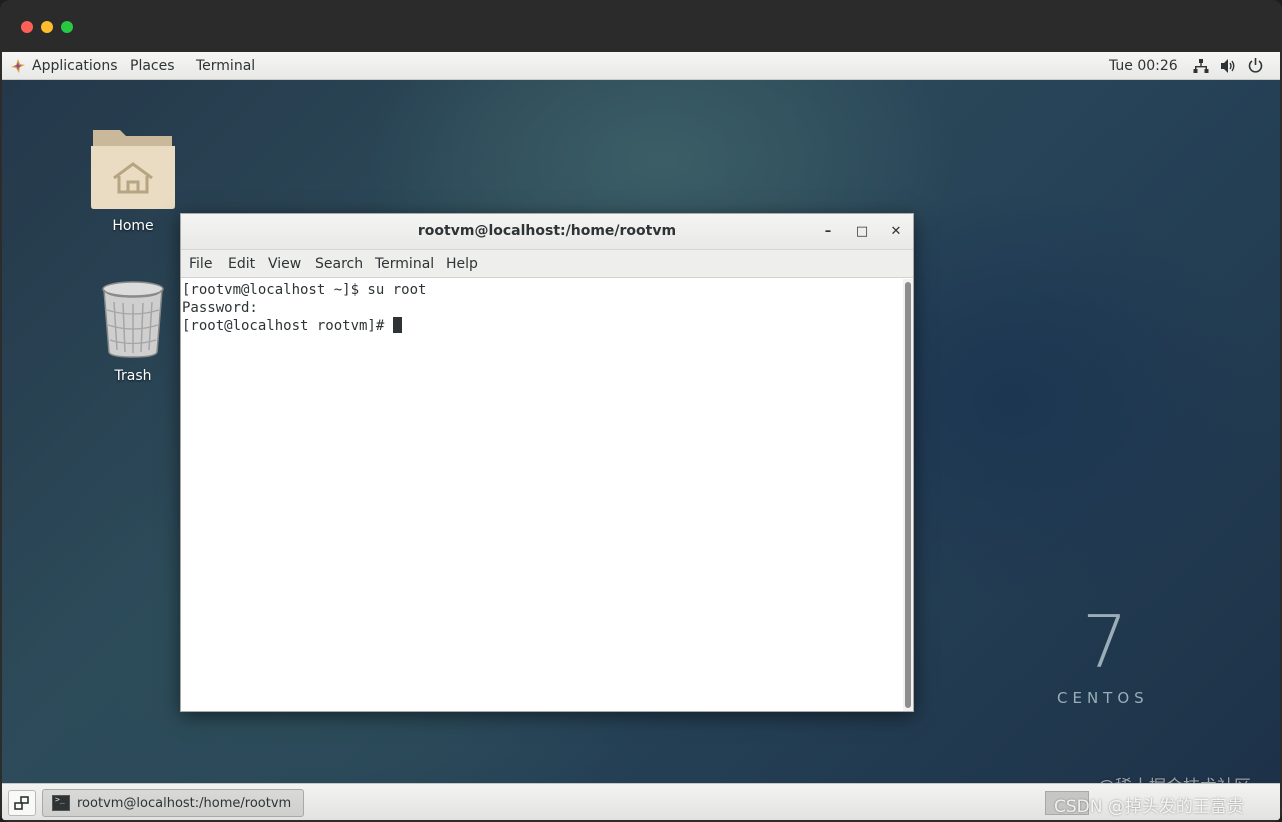 The width and height of the screenshot is (1282, 822). I want to click on terminal-icon, so click(61, 803).